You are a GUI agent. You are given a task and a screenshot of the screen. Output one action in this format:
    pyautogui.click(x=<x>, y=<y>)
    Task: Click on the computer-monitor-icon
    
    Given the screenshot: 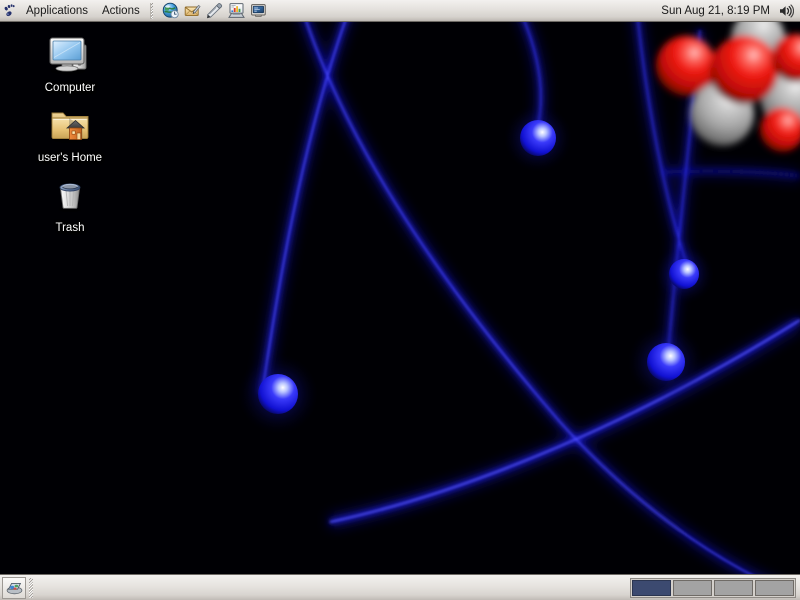 What is the action you would take?
    pyautogui.click(x=70, y=54)
    